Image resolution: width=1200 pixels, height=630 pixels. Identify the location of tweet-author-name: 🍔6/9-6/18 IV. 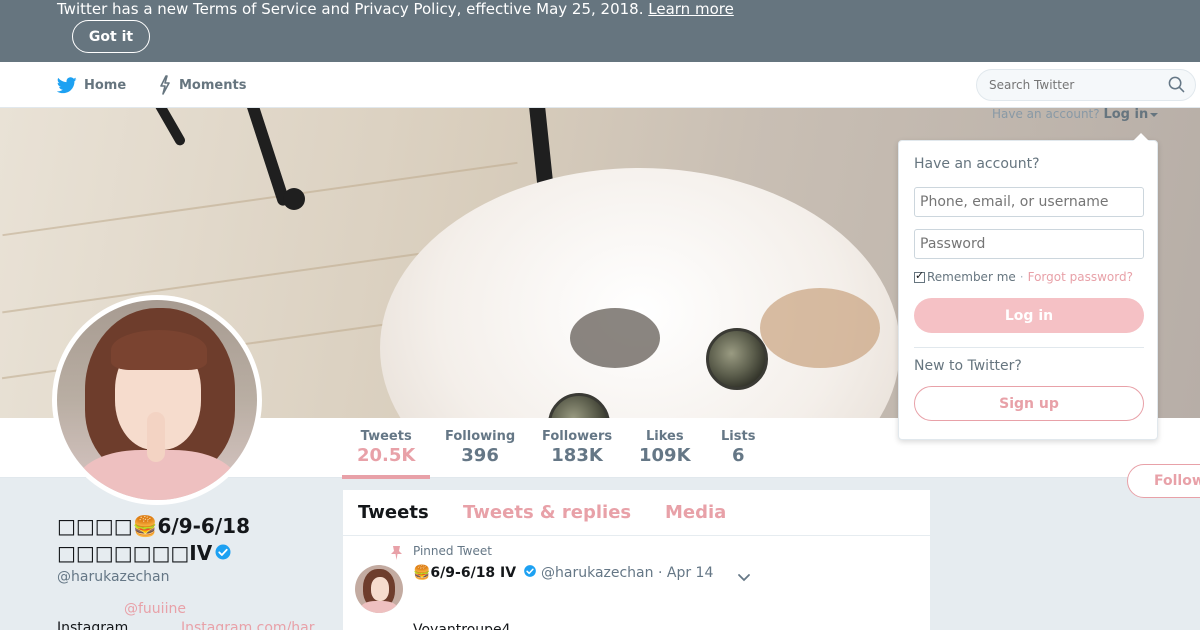
(464, 573).